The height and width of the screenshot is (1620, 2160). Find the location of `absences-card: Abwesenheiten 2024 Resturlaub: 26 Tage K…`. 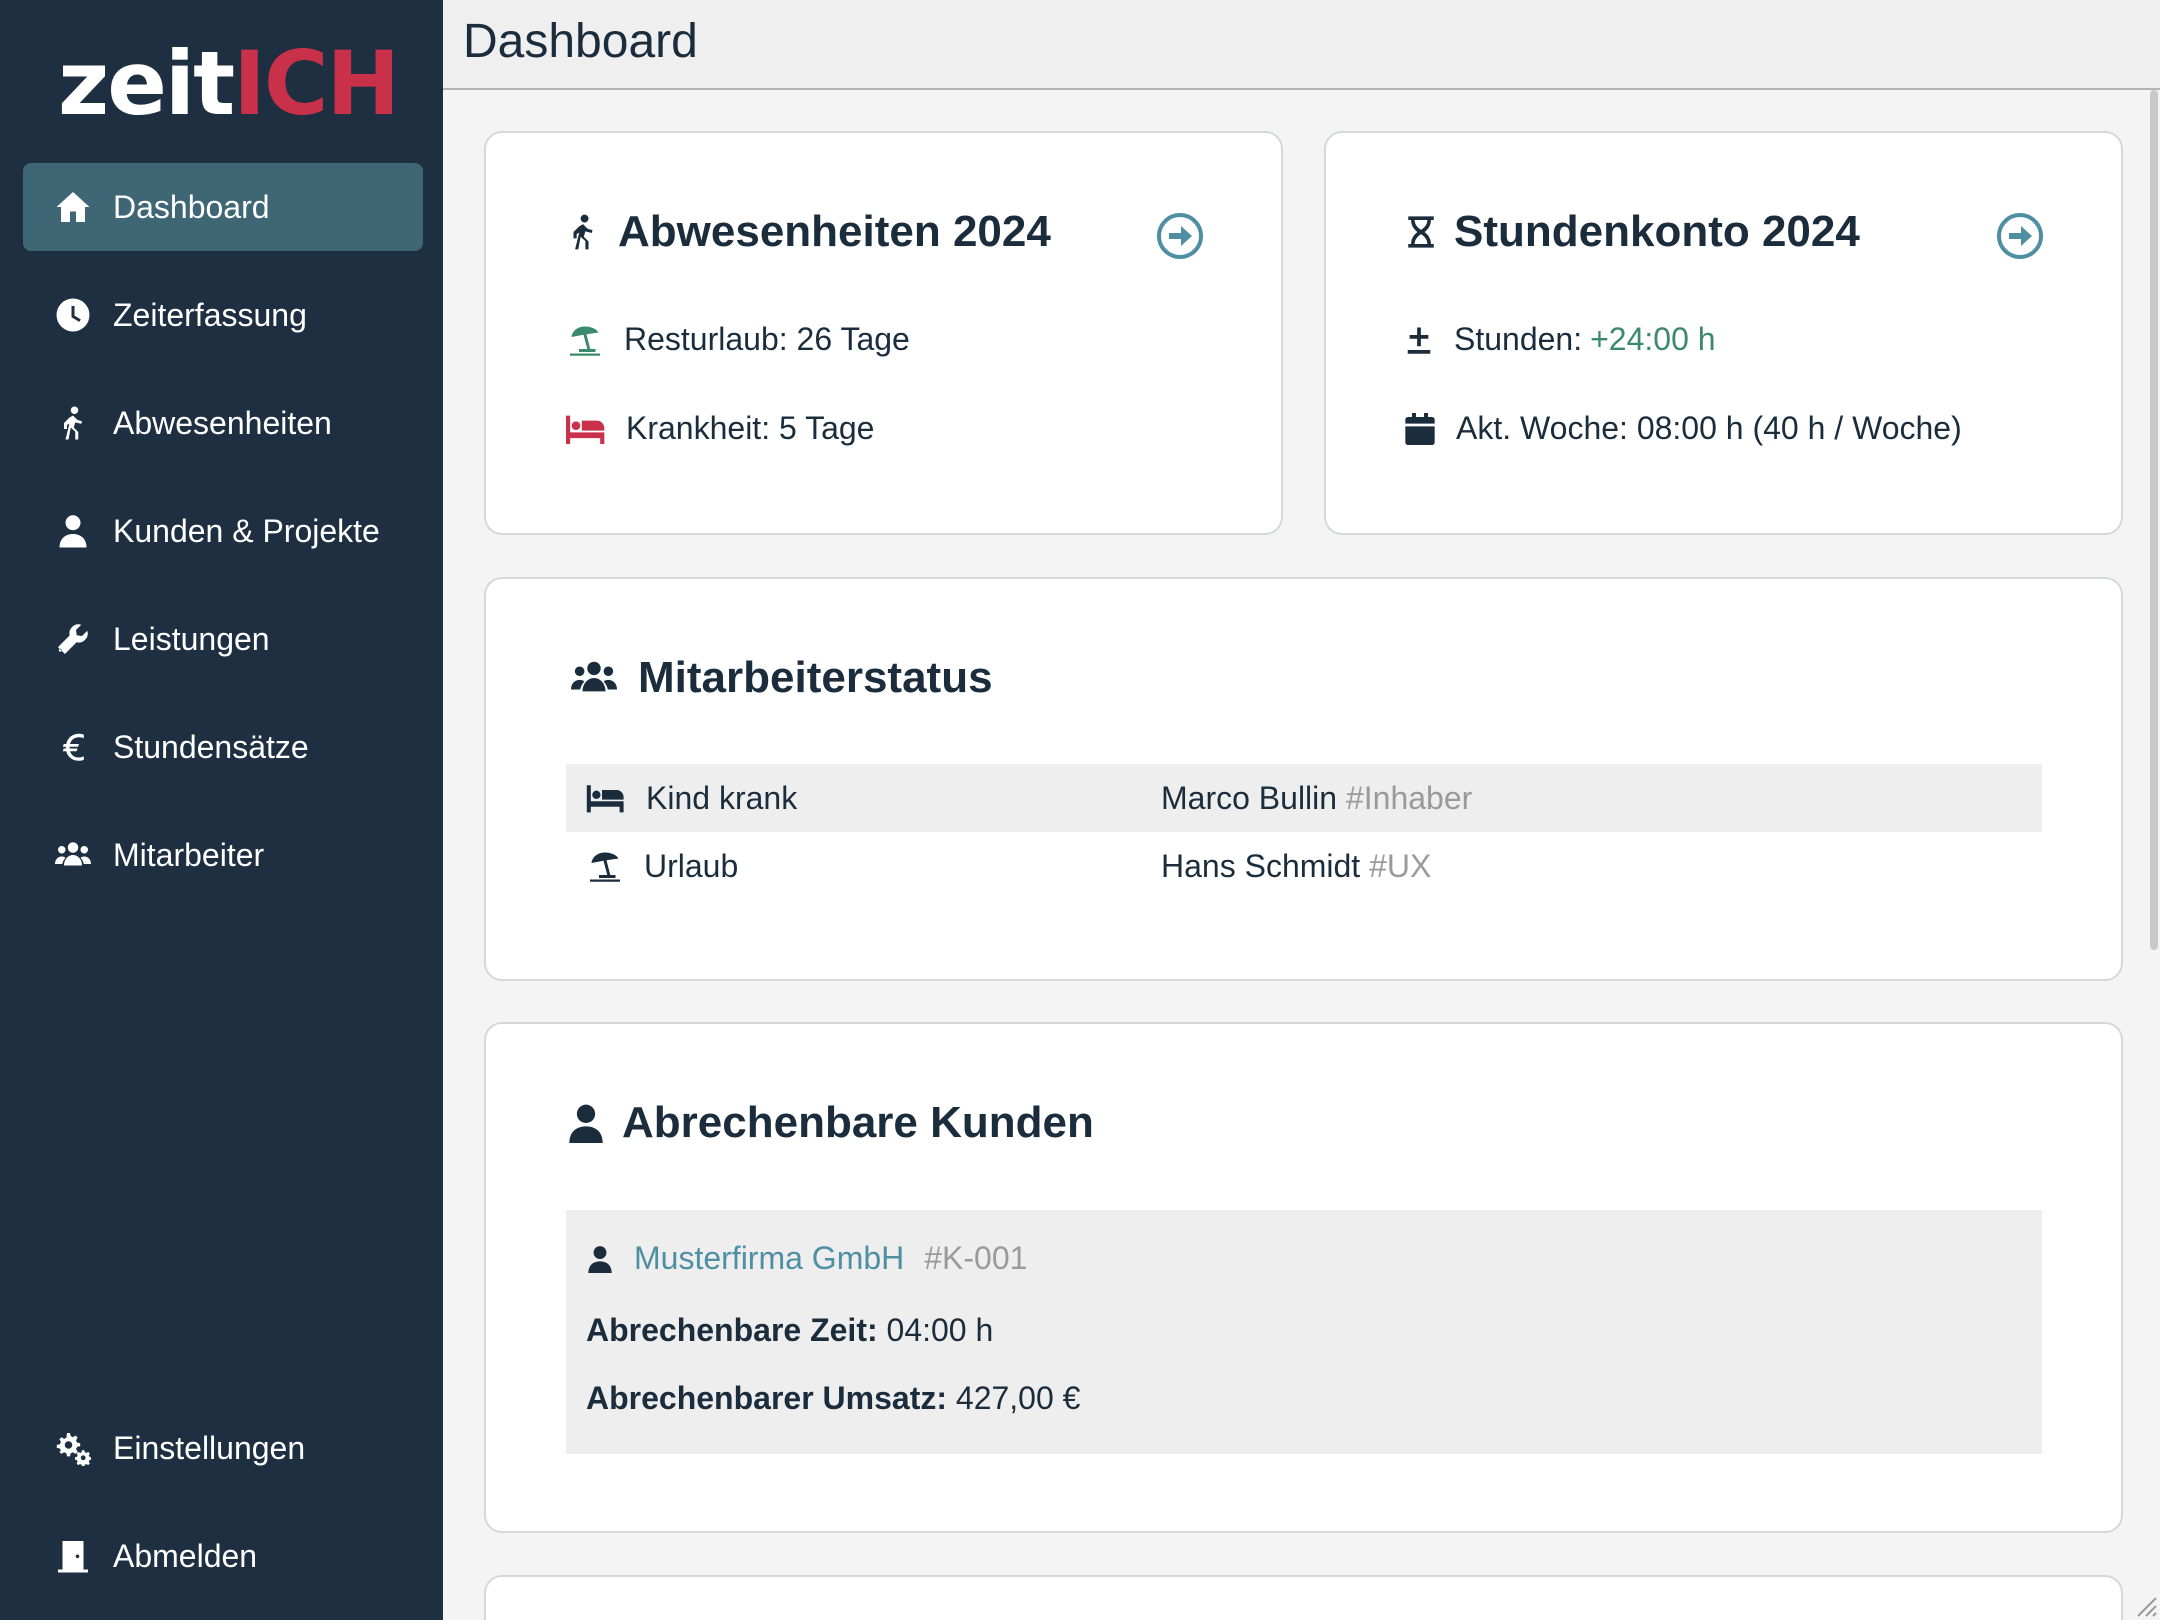

absences-card: Abwesenheiten 2024 Resturlaub: 26 Tage K… is located at coordinates (883, 333).